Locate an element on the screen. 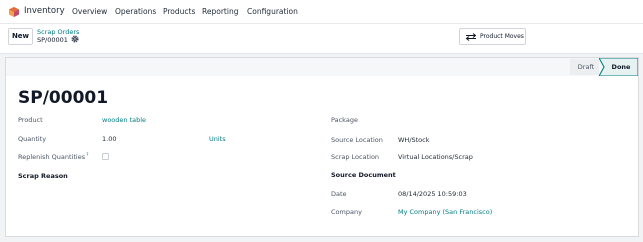  company-label: Company is located at coordinates (346, 212).